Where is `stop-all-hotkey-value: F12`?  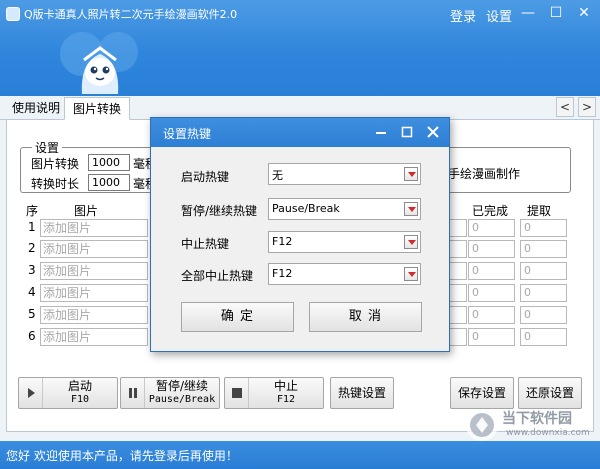 stop-all-hotkey-value: F12 is located at coordinates (282, 273).